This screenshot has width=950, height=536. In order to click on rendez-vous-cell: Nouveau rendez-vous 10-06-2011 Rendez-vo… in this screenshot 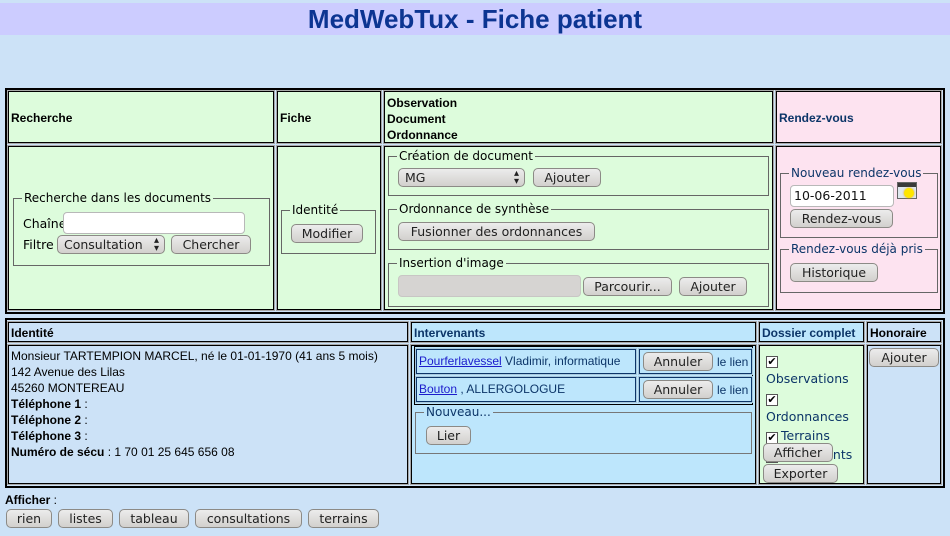, I will do `click(858, 228)`.